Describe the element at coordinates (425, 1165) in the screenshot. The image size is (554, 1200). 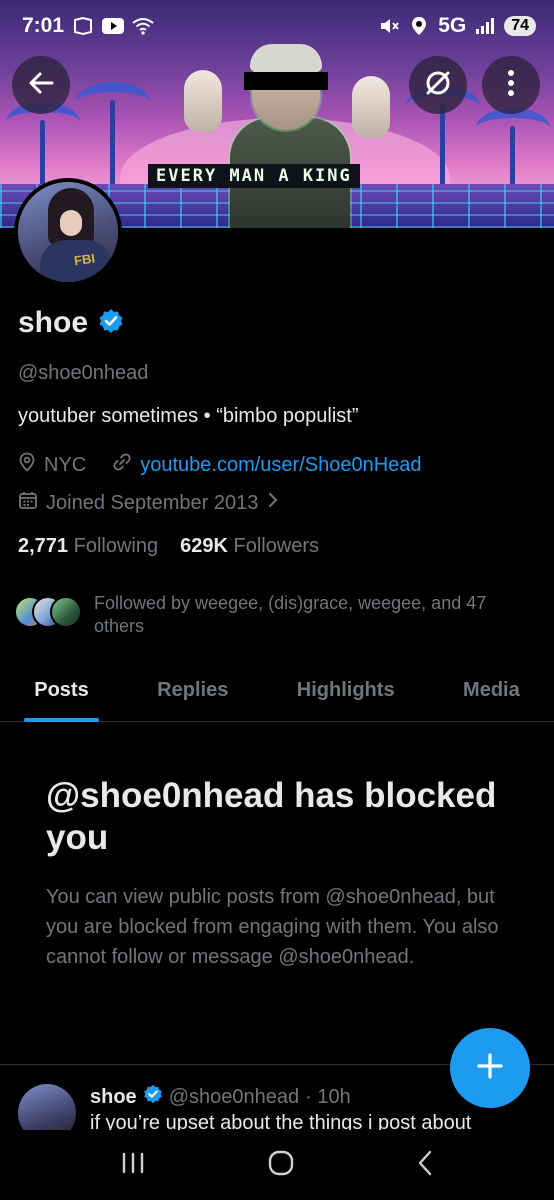
I see `back-nav-button` at that location.